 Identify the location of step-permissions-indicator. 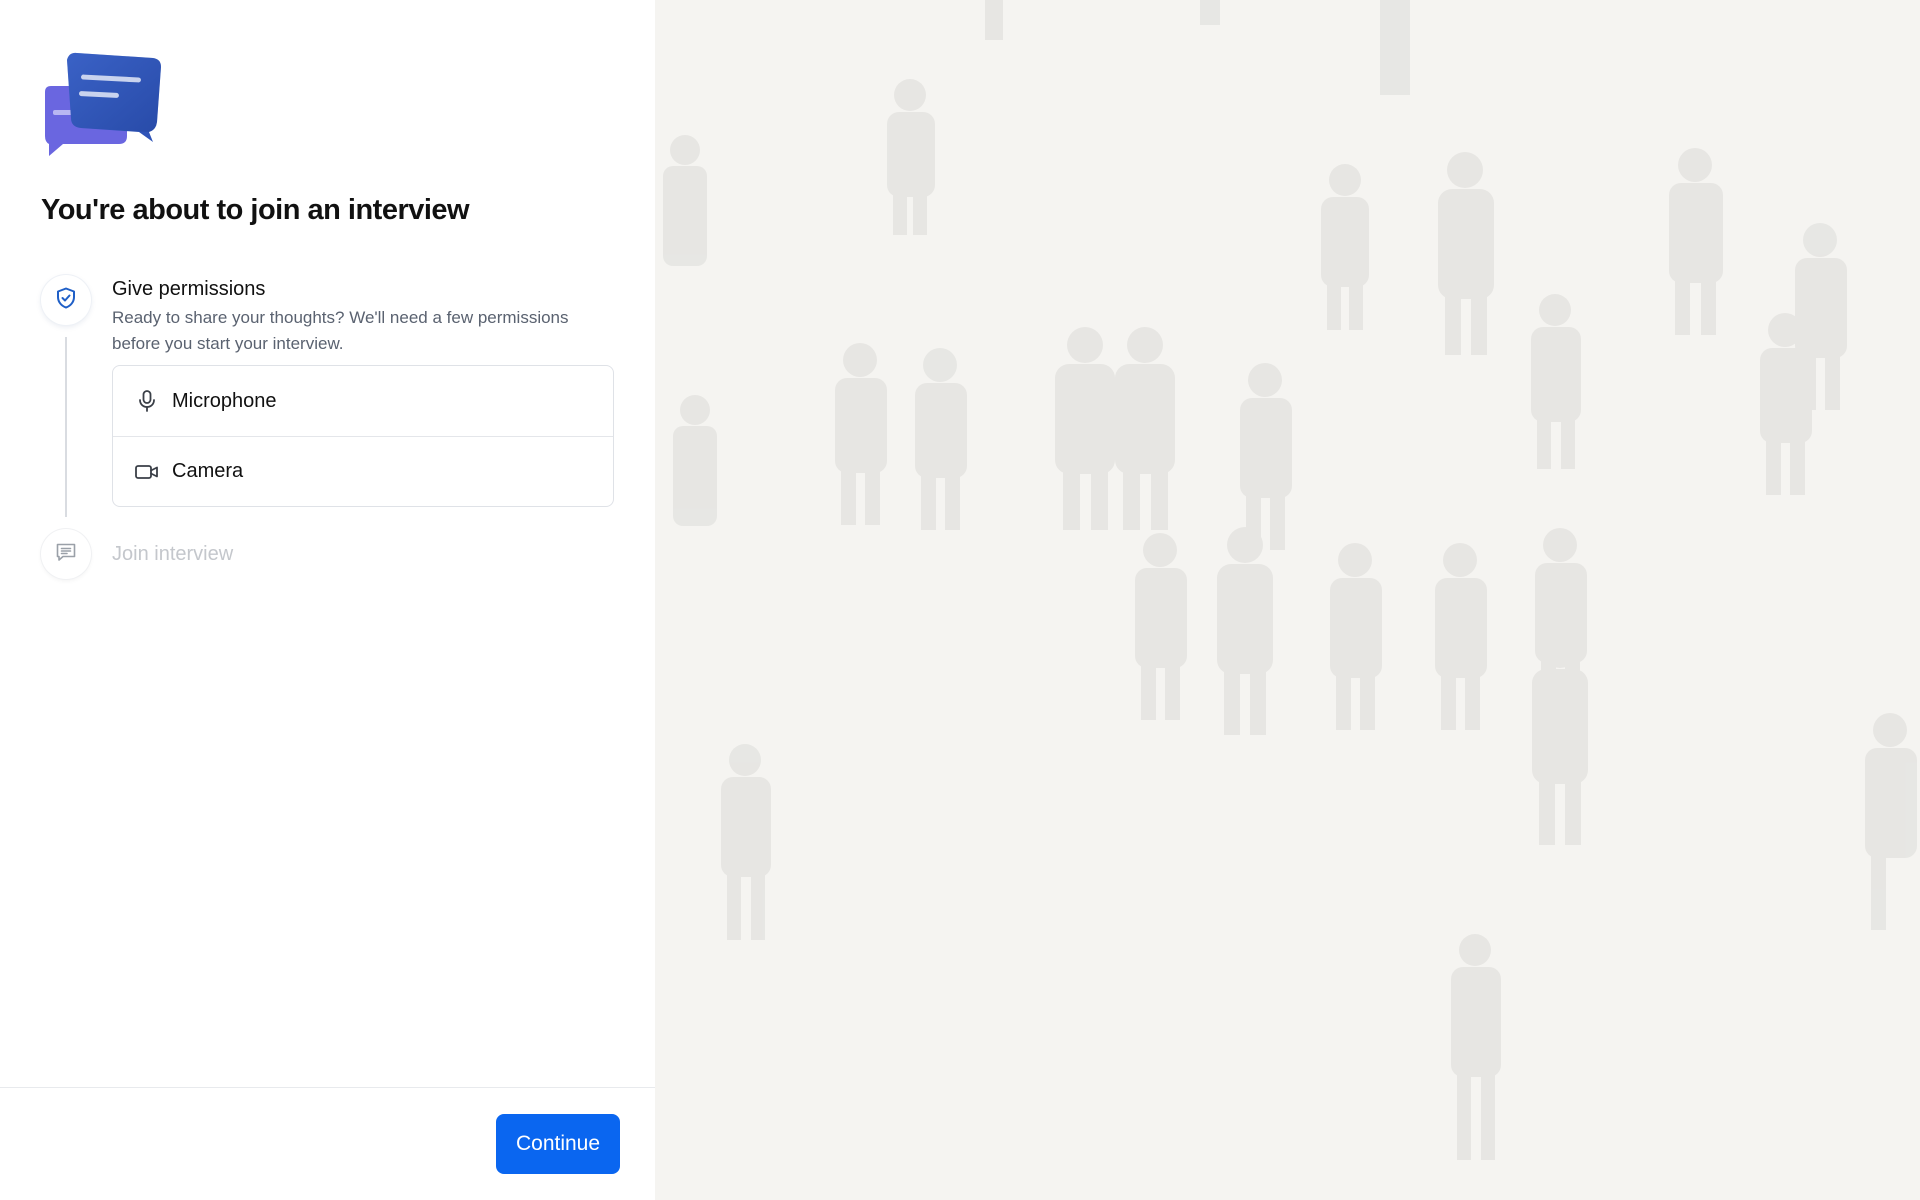
(66, 300).